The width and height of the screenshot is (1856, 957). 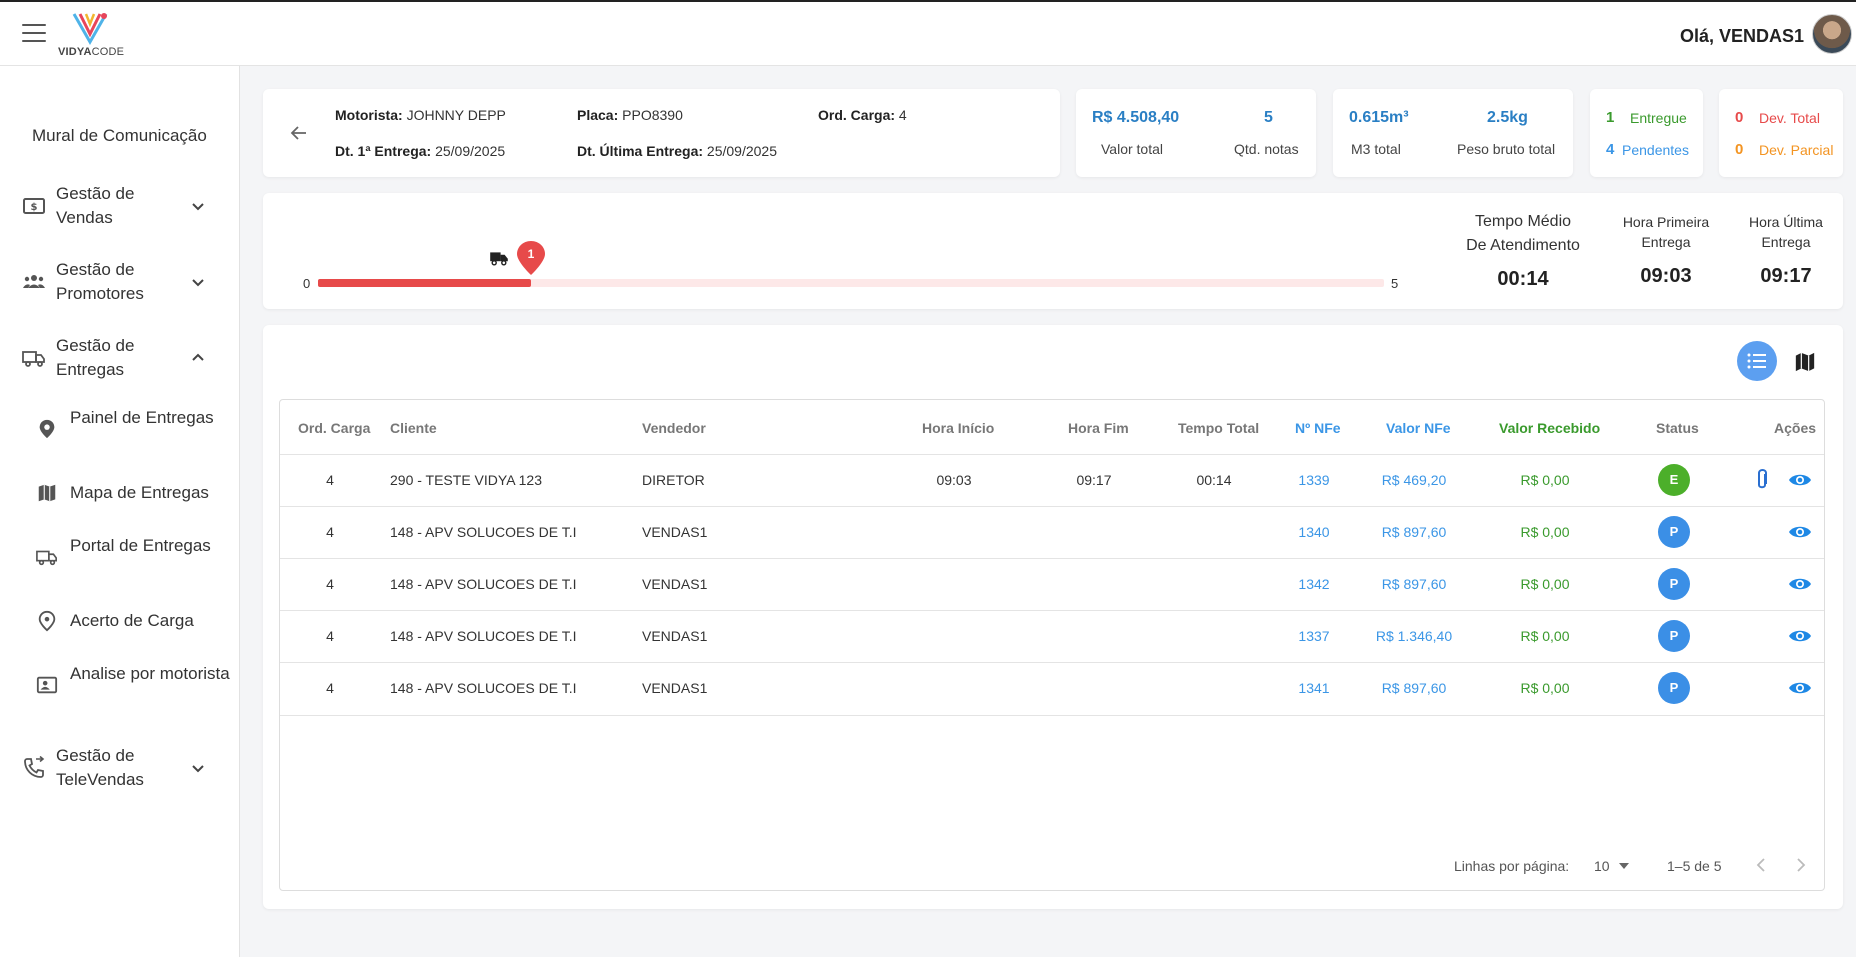 What do you see at coordinates (1801, 865) in the screenshot?
I see `next-page-icon` at bounding box center [1801, 865].